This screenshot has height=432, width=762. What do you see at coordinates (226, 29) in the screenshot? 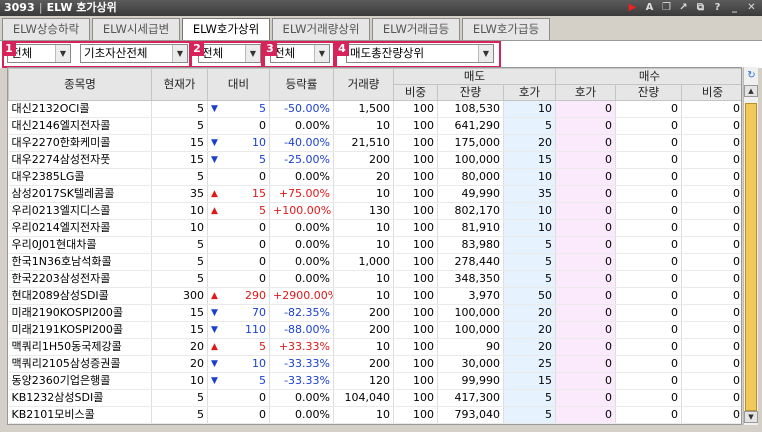
I see `tab-elw-quote-top: ELW호가상위` at bounding box center [226, 29].